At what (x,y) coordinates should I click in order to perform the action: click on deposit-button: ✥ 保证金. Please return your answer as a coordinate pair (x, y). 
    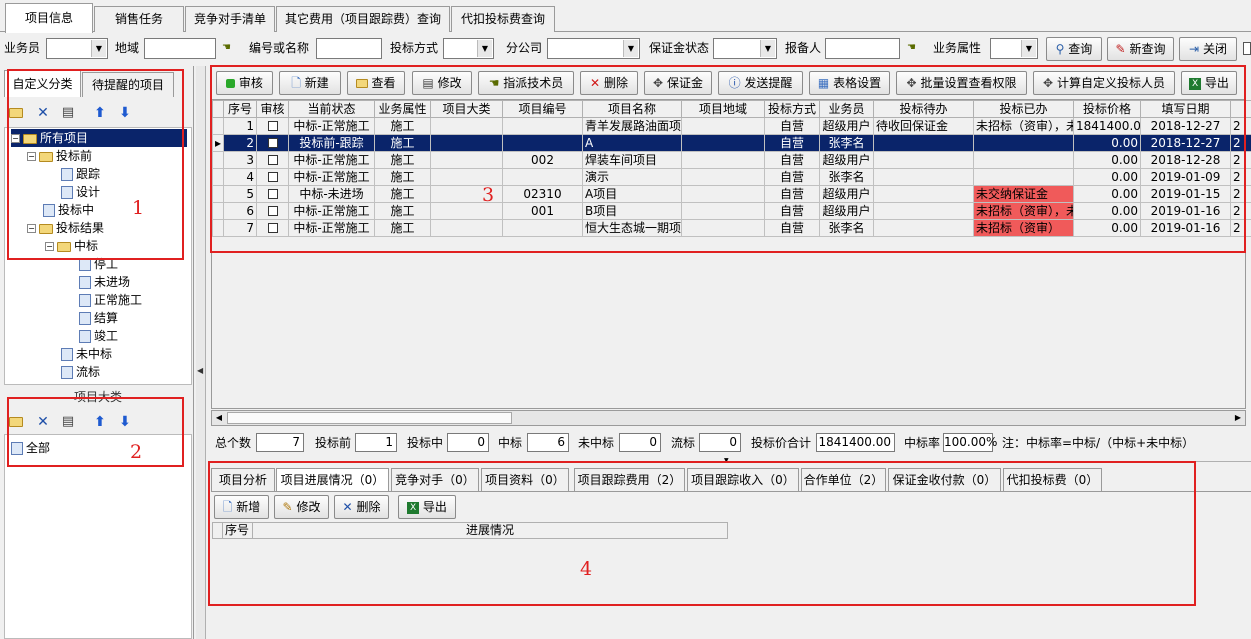
    Looking at the image, I should click on (678, 83).